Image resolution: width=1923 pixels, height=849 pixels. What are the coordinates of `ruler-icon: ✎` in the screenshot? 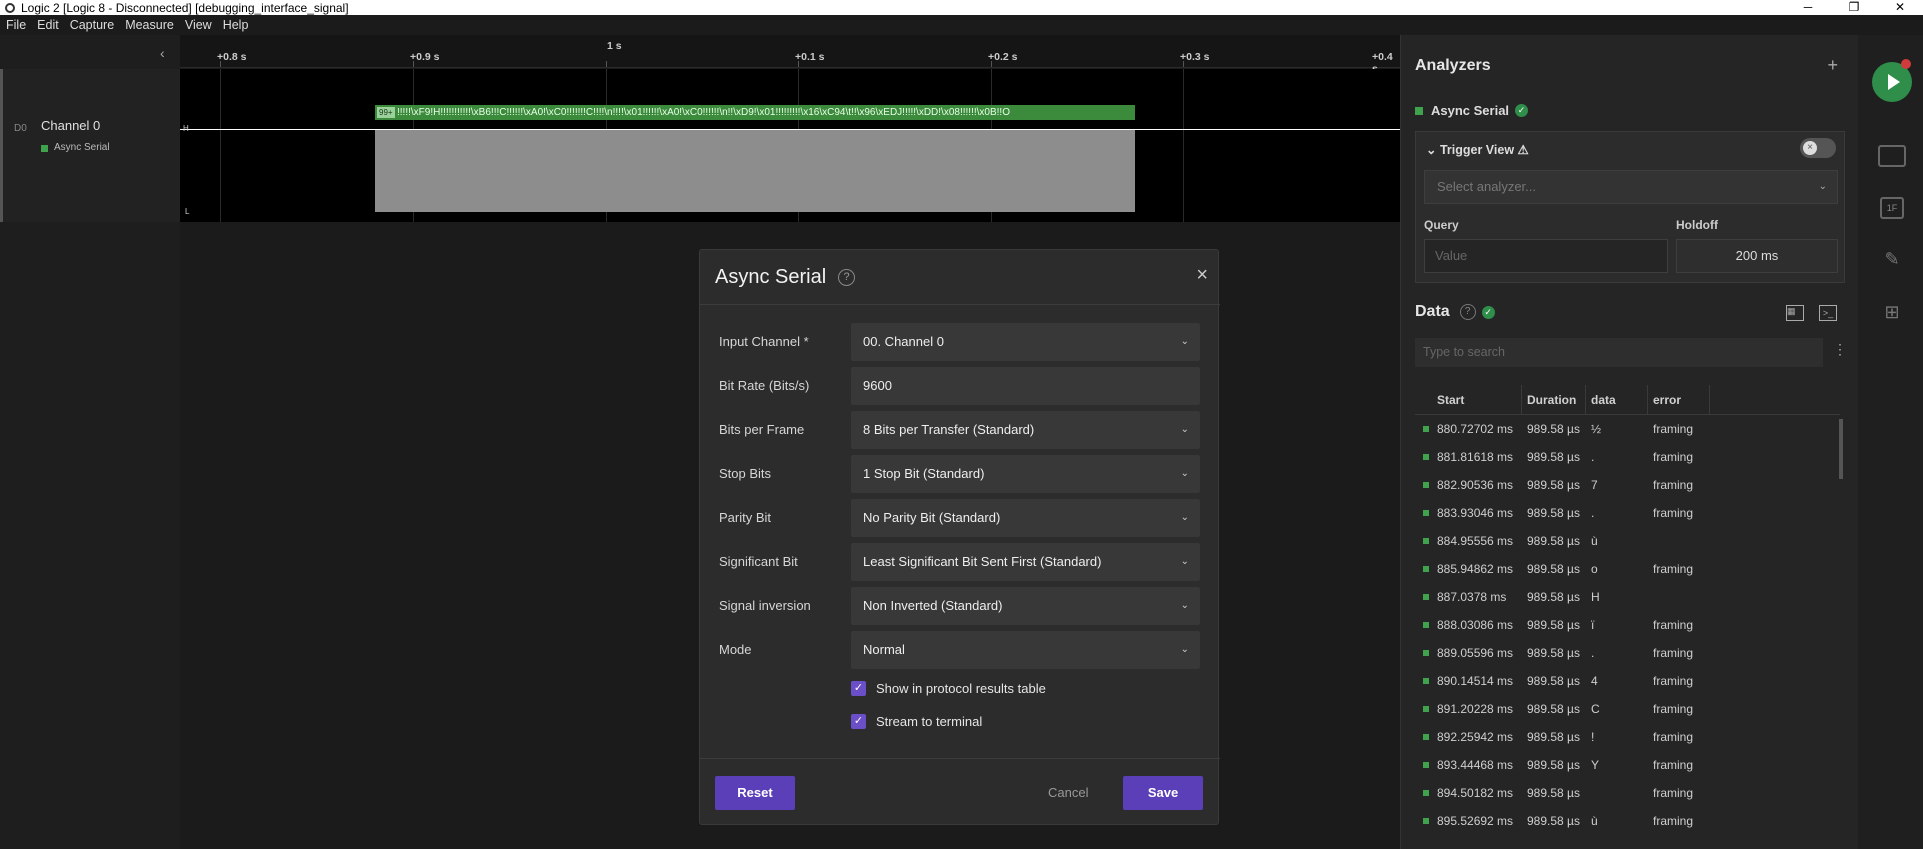 It's located at (1892, 261).